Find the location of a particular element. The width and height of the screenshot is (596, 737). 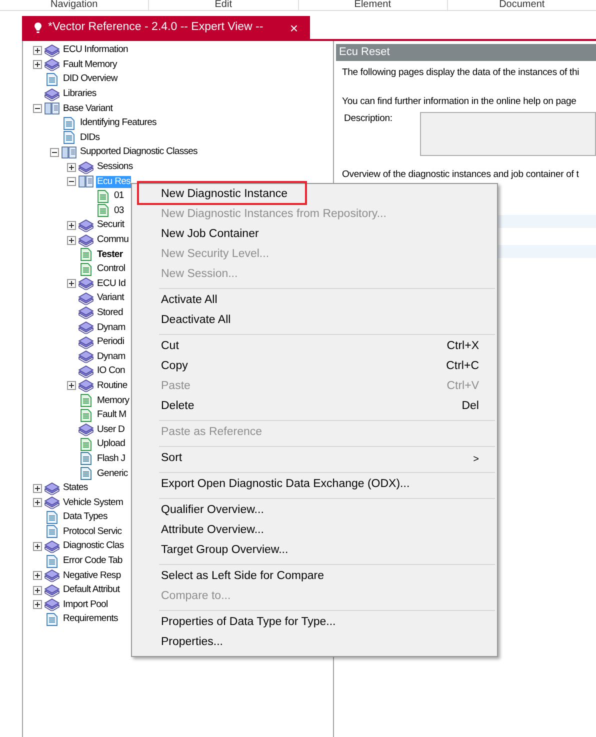

menu-item: Cut Ctrl+X is located at coordinates (314, 347).